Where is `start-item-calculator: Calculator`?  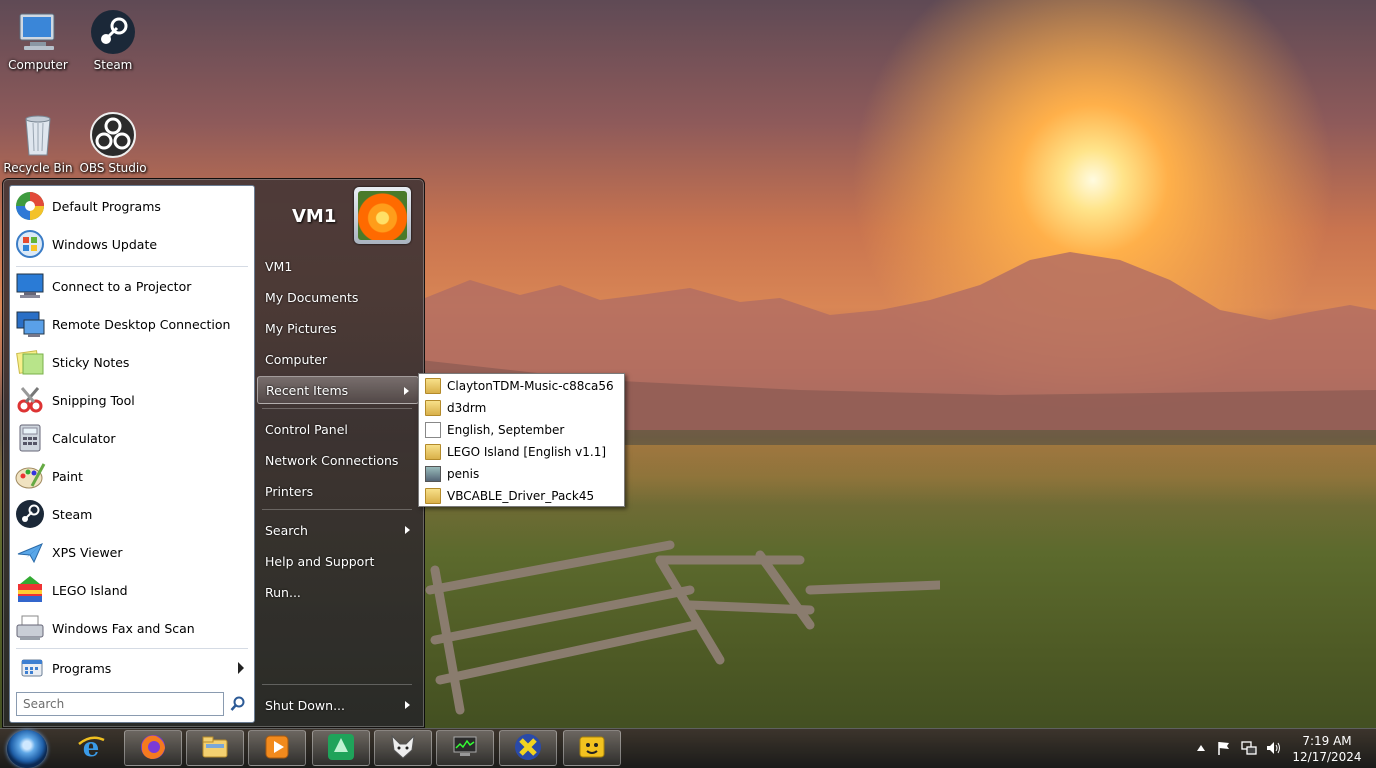 start-item-calculator: Calculator is located at coordinates (132, 438).